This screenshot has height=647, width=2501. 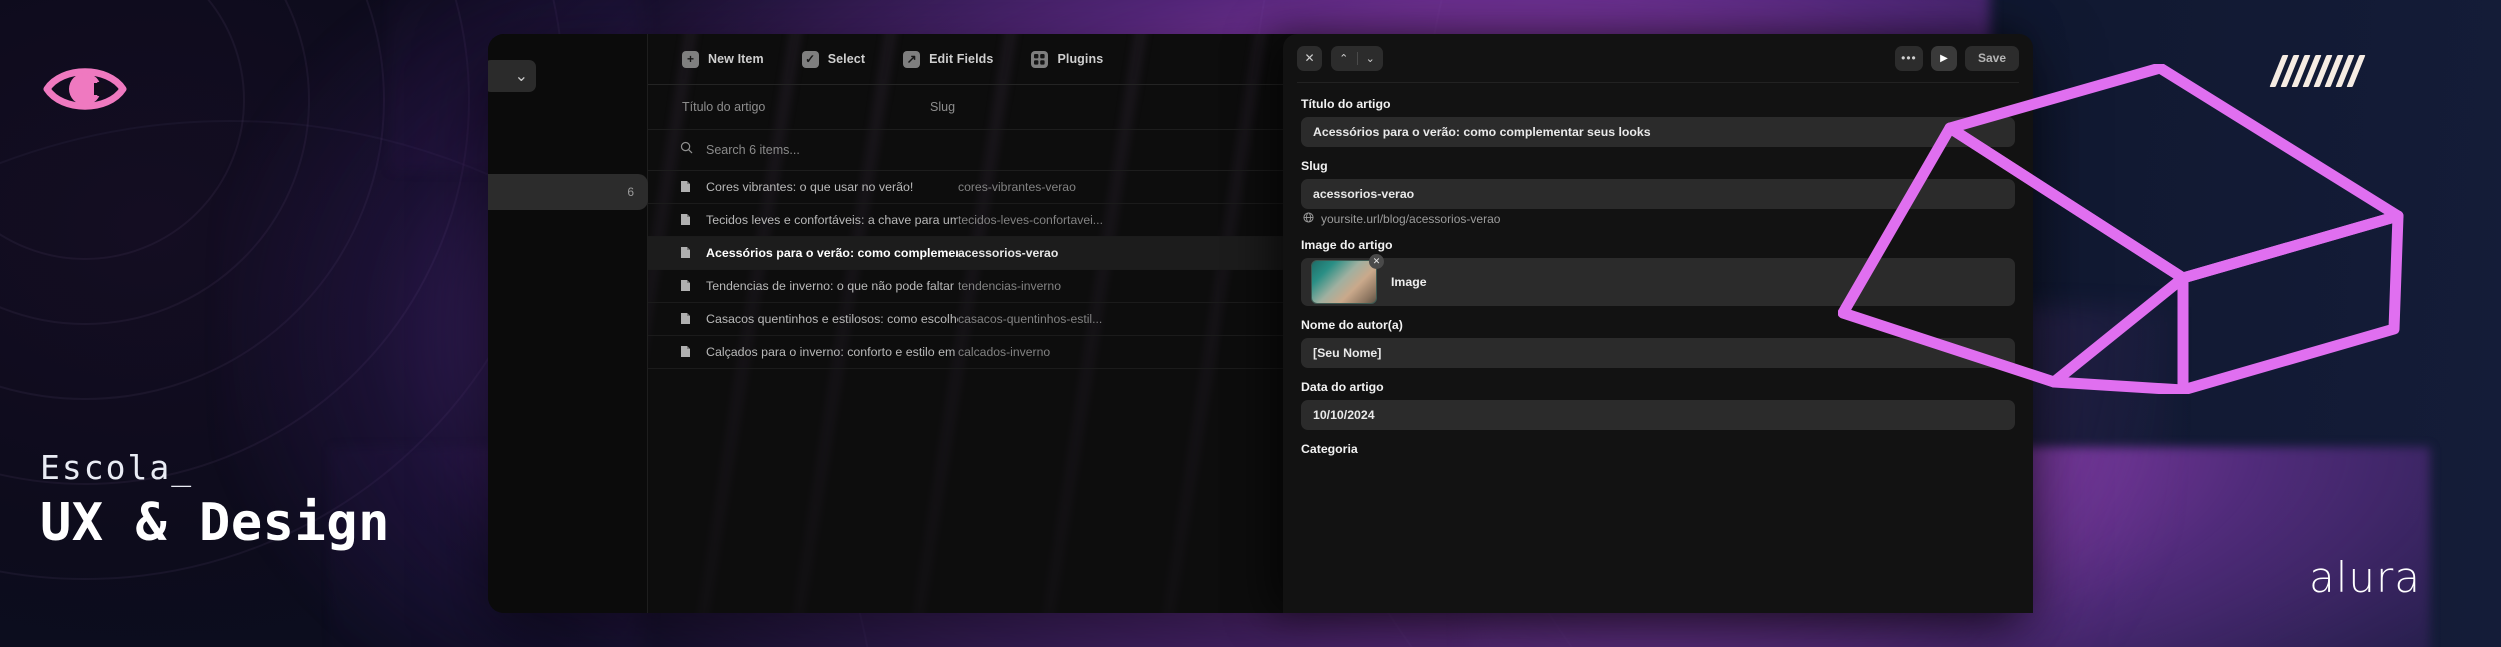 I want to click on search-icon, so click(x=686, y=150).